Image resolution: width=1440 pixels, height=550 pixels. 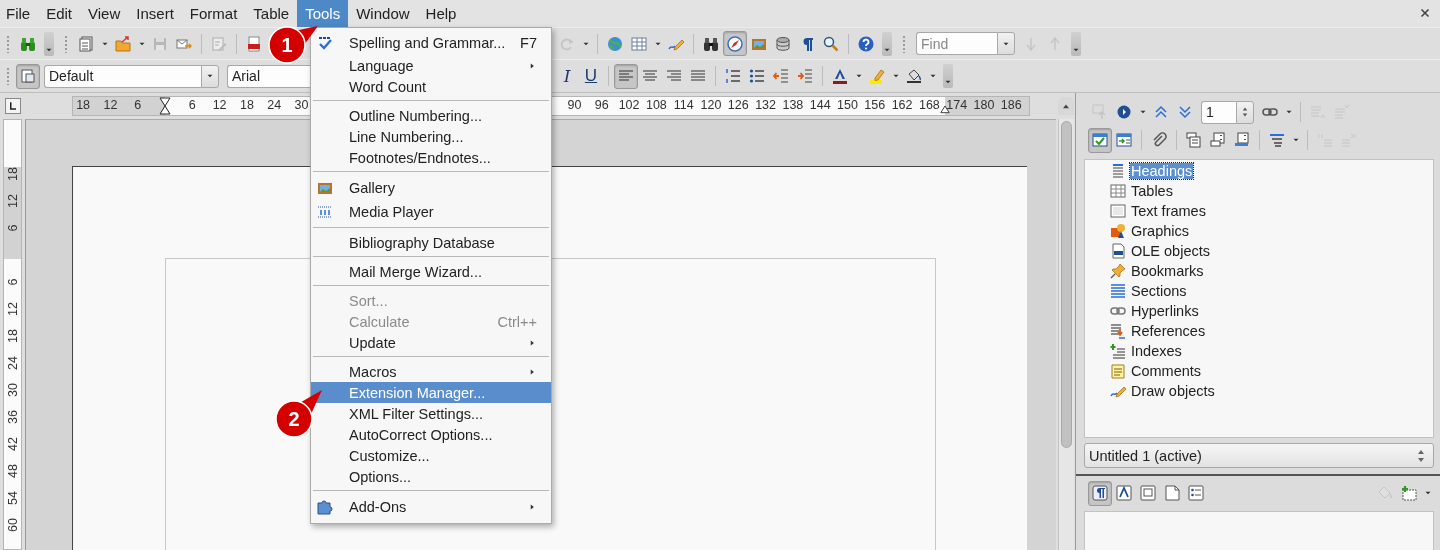 I want to click on ruler-number: 174, so click(x=957, y=105).